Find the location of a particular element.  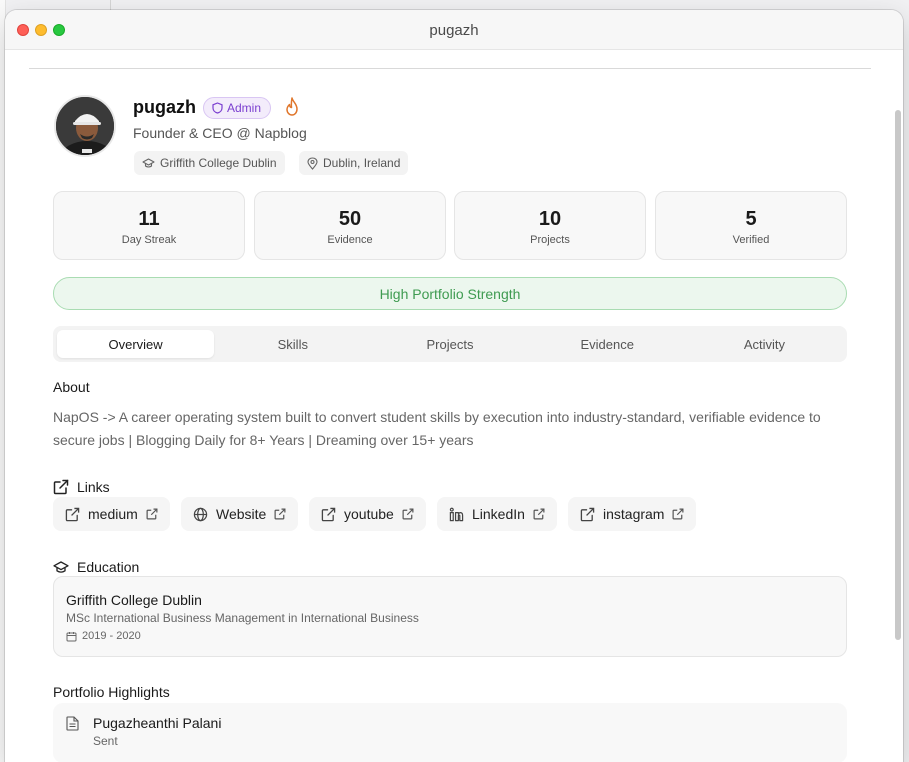

map-pin-icon is located at coordinates (312, 163).